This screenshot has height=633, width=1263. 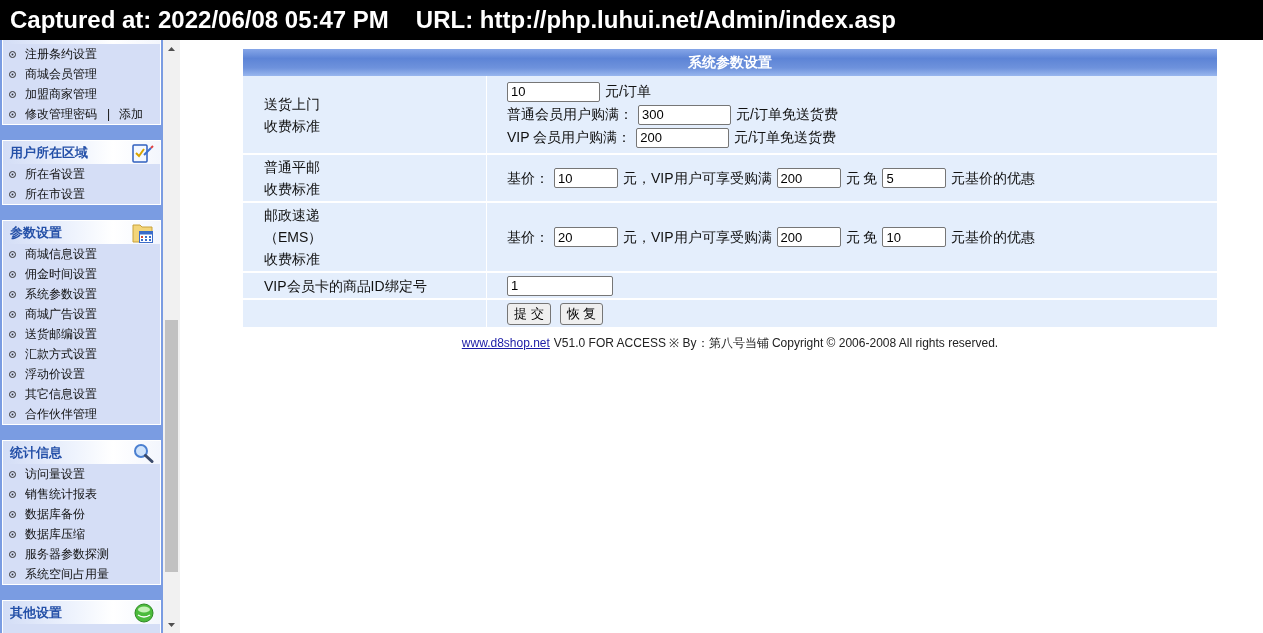 I want to click on form-text: 普通会员用户购满：, so click(x=570, y=114).